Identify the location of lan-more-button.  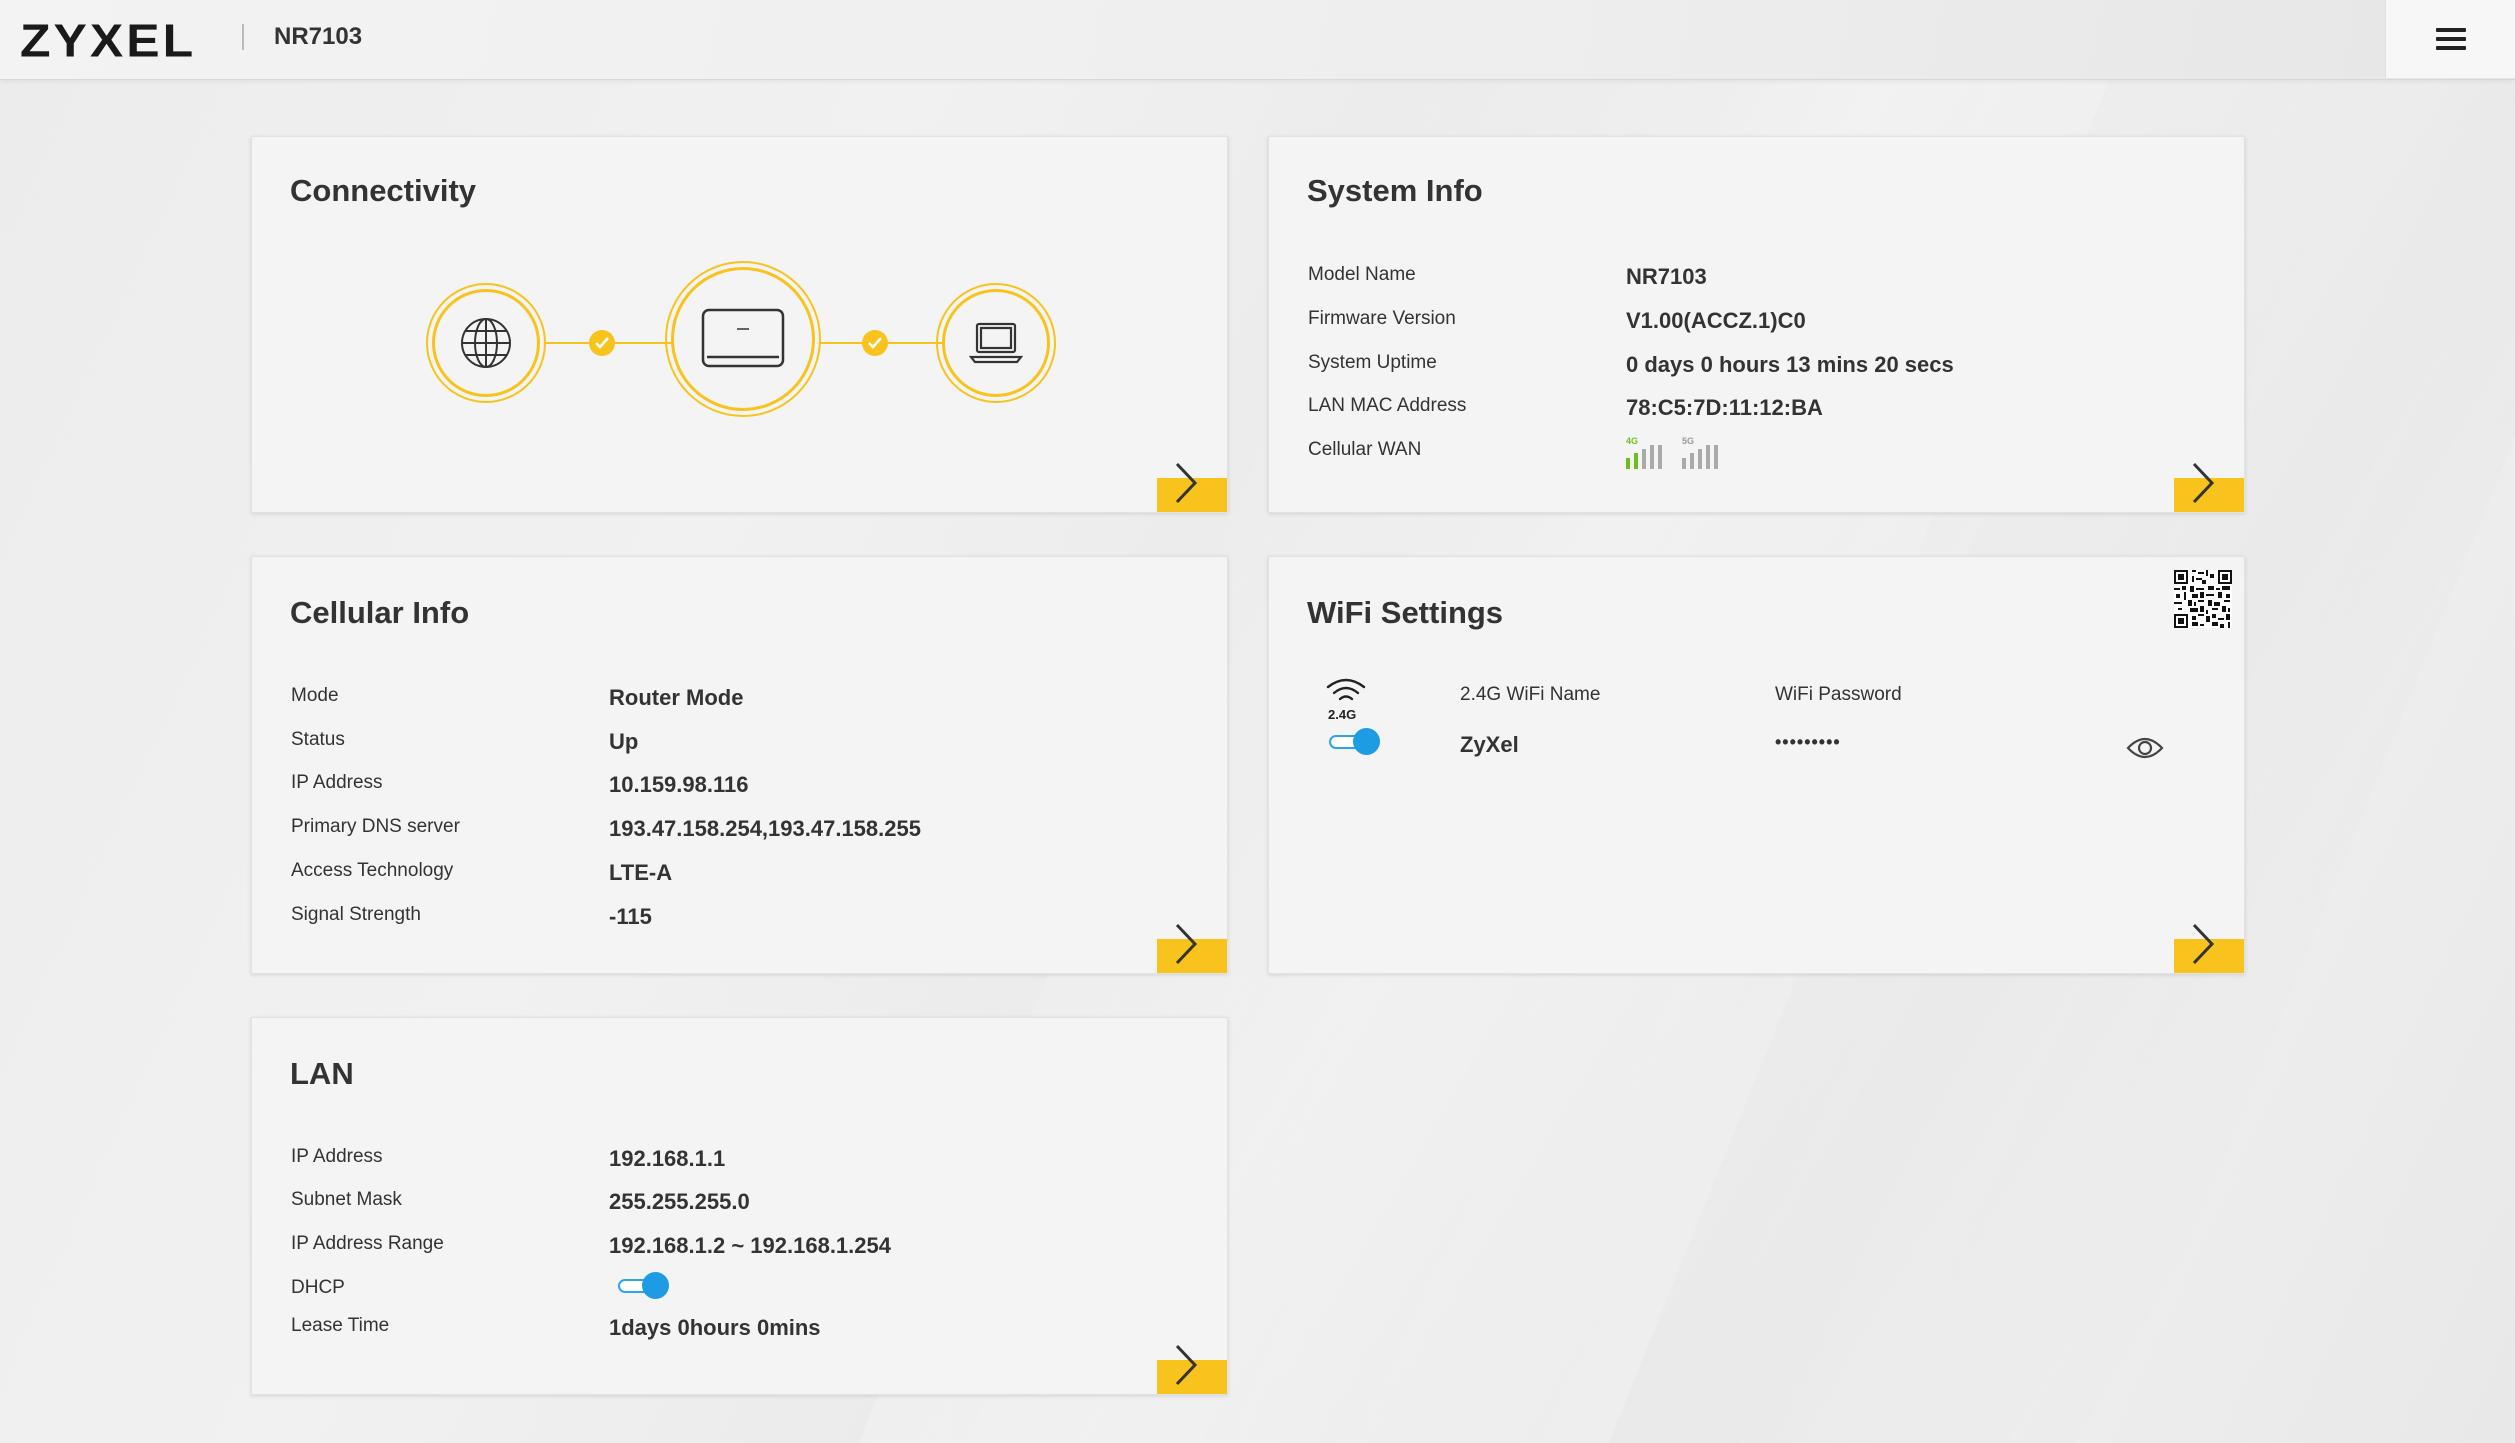
(1192, 1369).